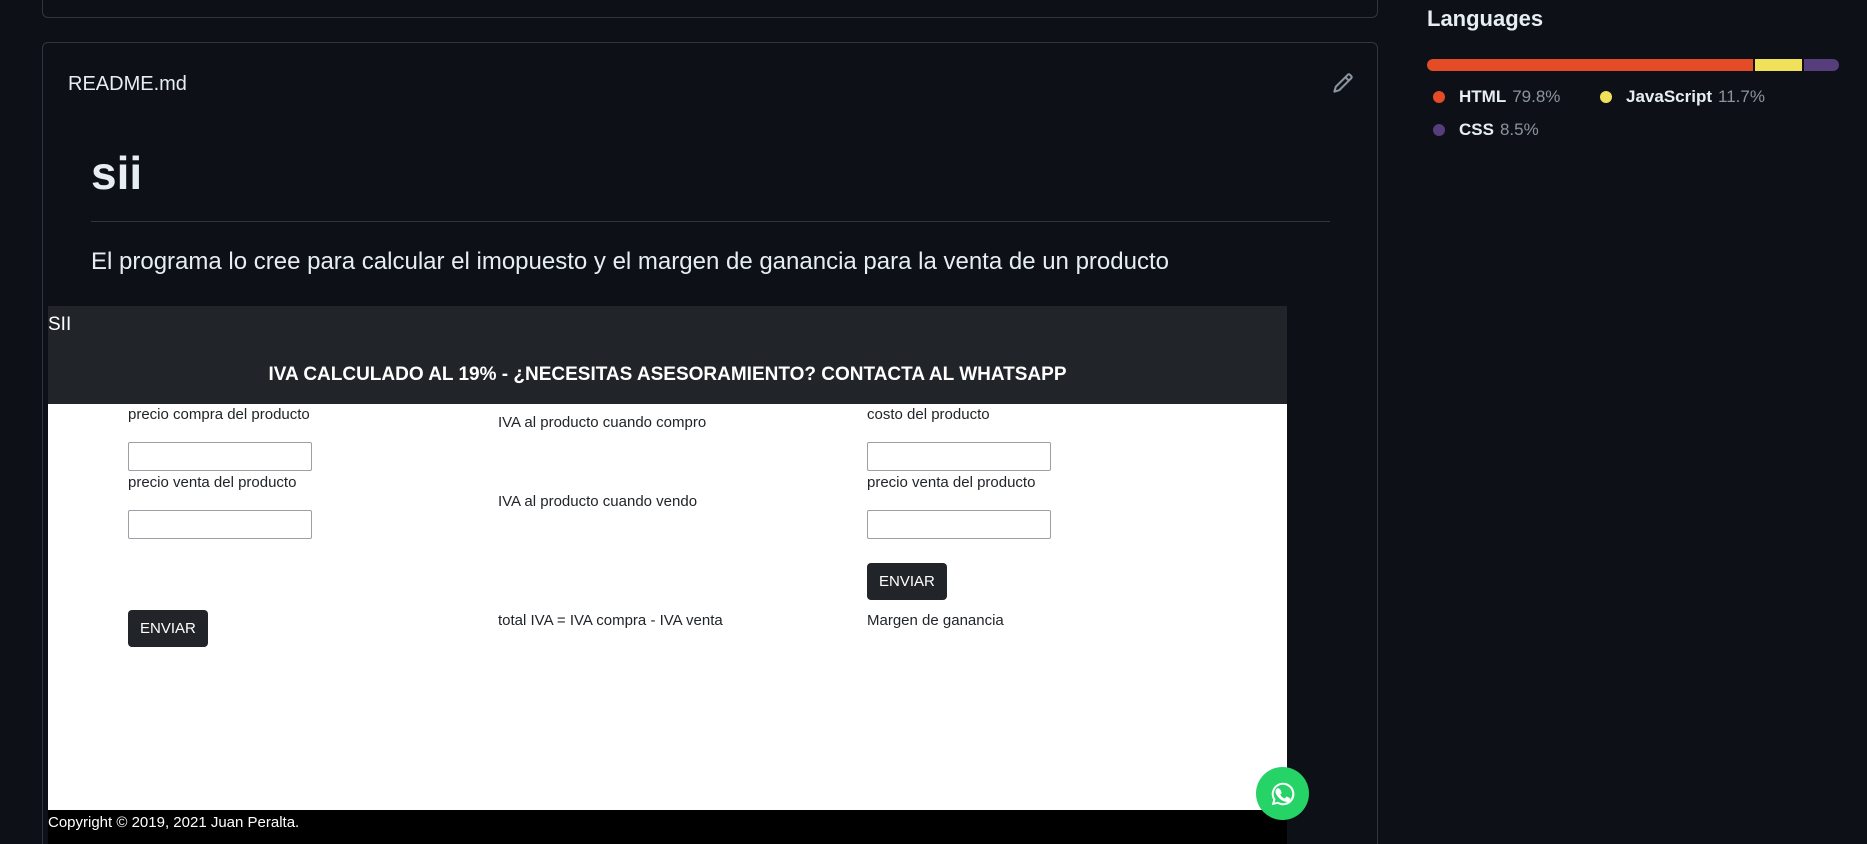 The height and width of the screenshot is (844, 1867). I want to click on pencil-icon, so click(1343, 83).